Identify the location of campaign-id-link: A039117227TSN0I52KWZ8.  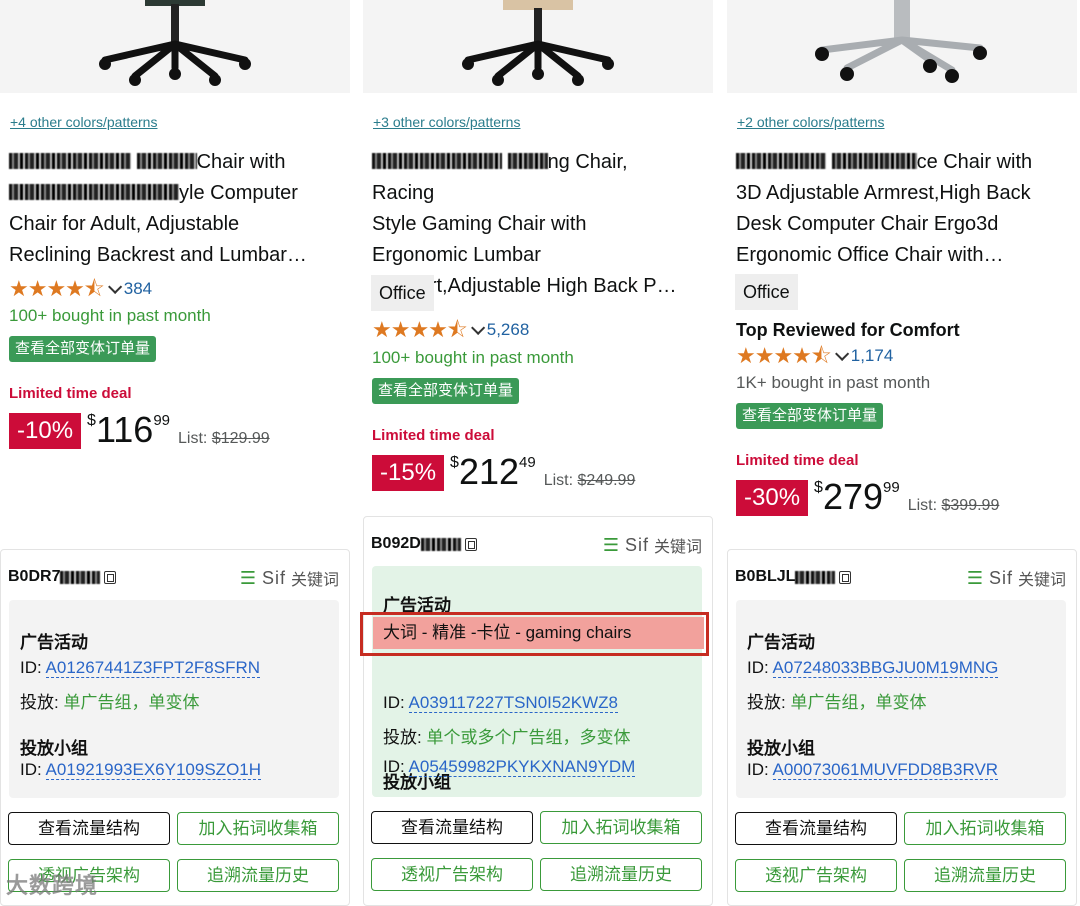
(513, 703).